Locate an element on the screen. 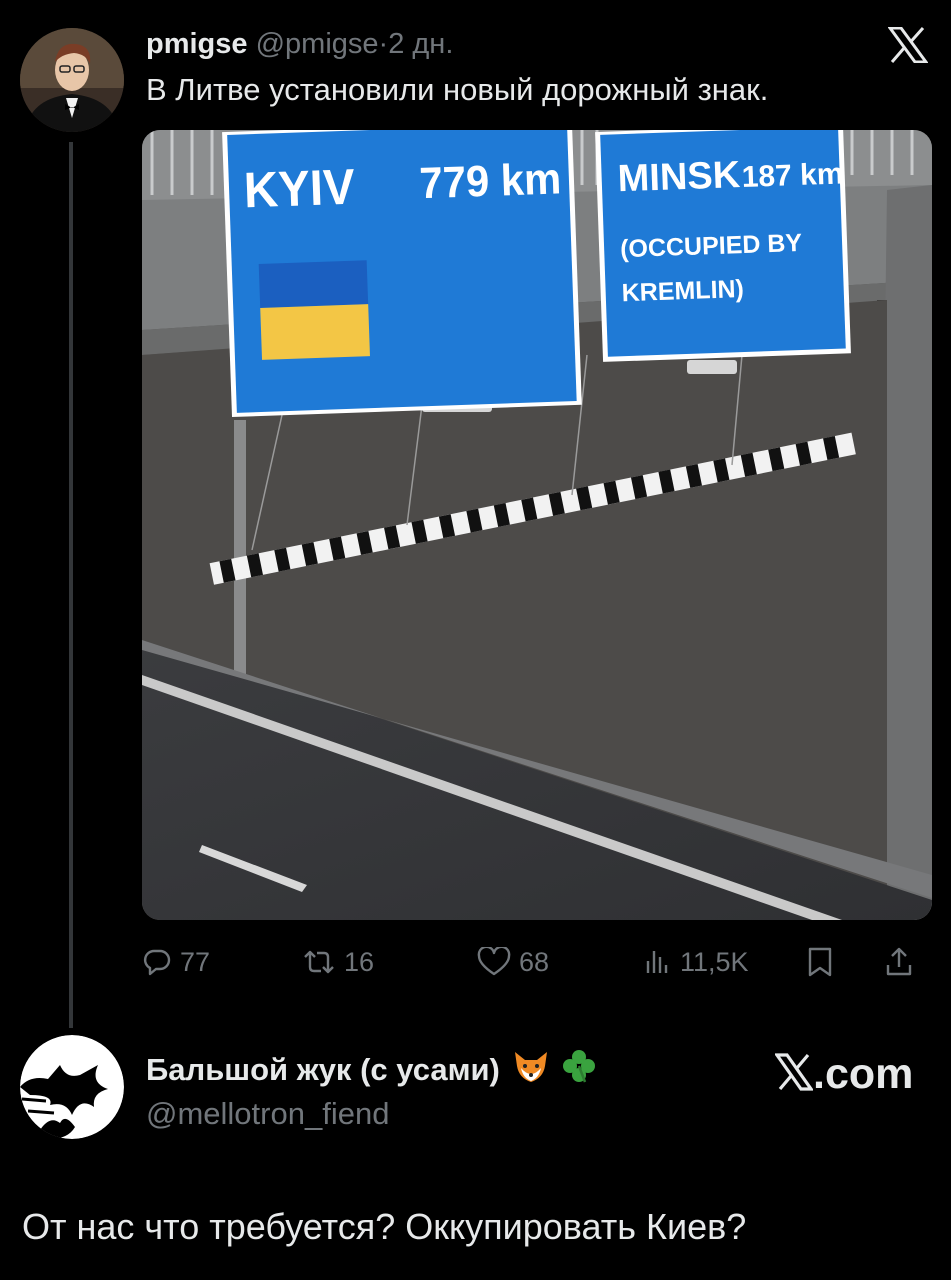 This screenshot has height=1280, width=951. sign-kyiv-distance: 779 km is located at coordinates (490, 181).